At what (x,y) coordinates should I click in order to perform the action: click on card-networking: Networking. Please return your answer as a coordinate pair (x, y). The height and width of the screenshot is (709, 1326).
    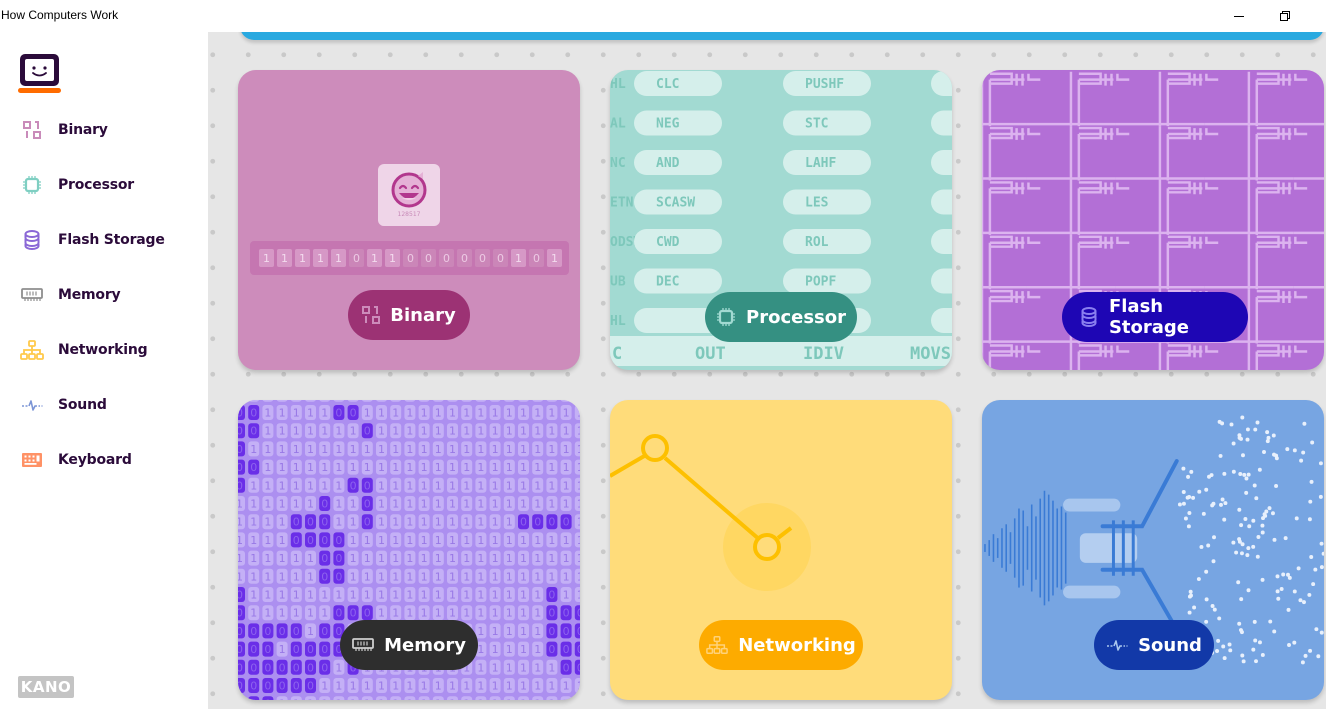
    Looking at the image, I should click on (781, 550).